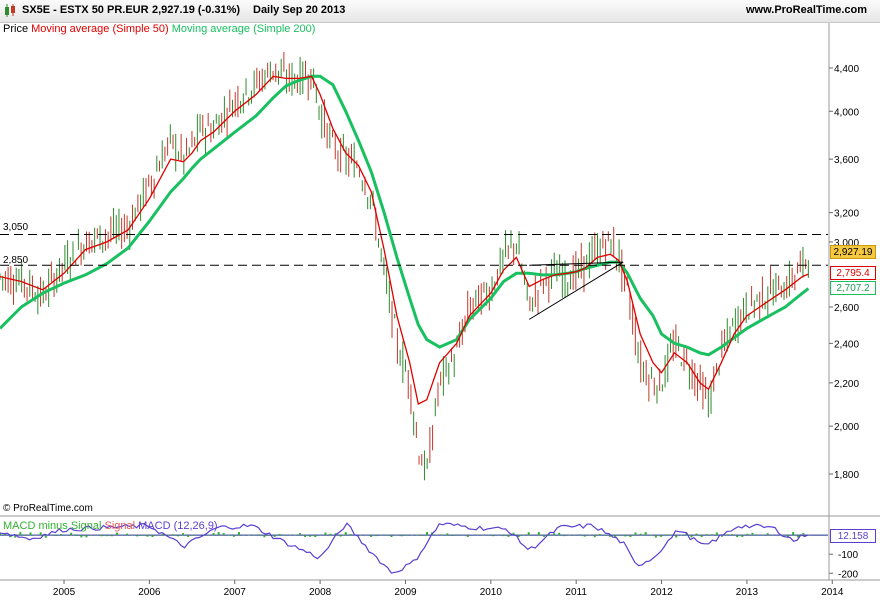 This screenshot has width=880, height=600. What do you see at coordinates (85, 10) in the screenshot?
I see `symbol-title: SX5E - ESTX 50 PR.EUR` at bounding box center [85, 10].